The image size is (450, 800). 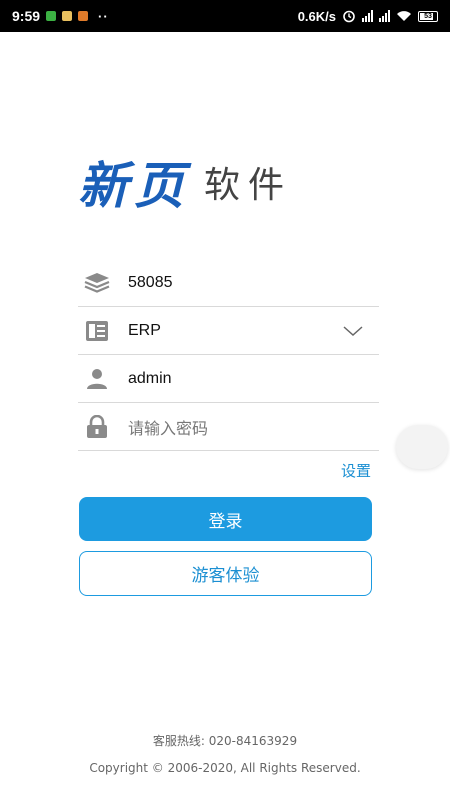 I want to click on lock-icon, so click(x=97, y=427).